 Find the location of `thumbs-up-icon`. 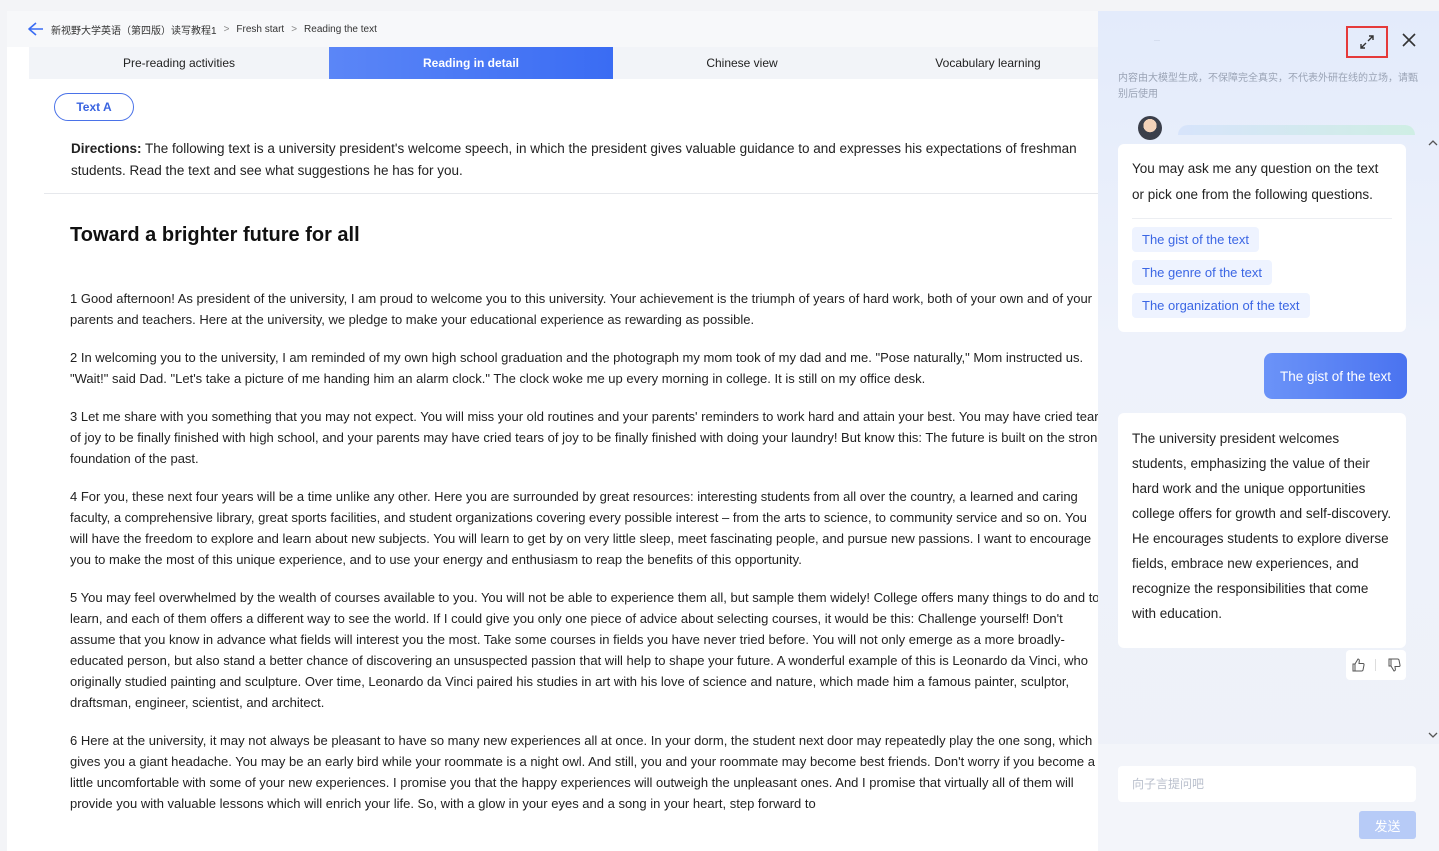

thumbs-up-icon is located at coordinates (1358, 665).